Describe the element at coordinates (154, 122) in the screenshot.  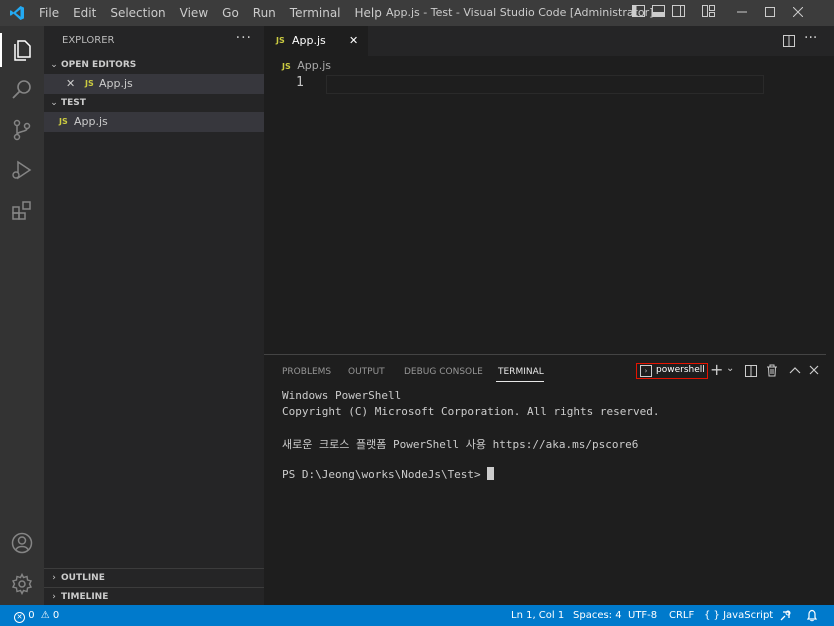
I see `file-item-app-js: JS App.js` at that location.